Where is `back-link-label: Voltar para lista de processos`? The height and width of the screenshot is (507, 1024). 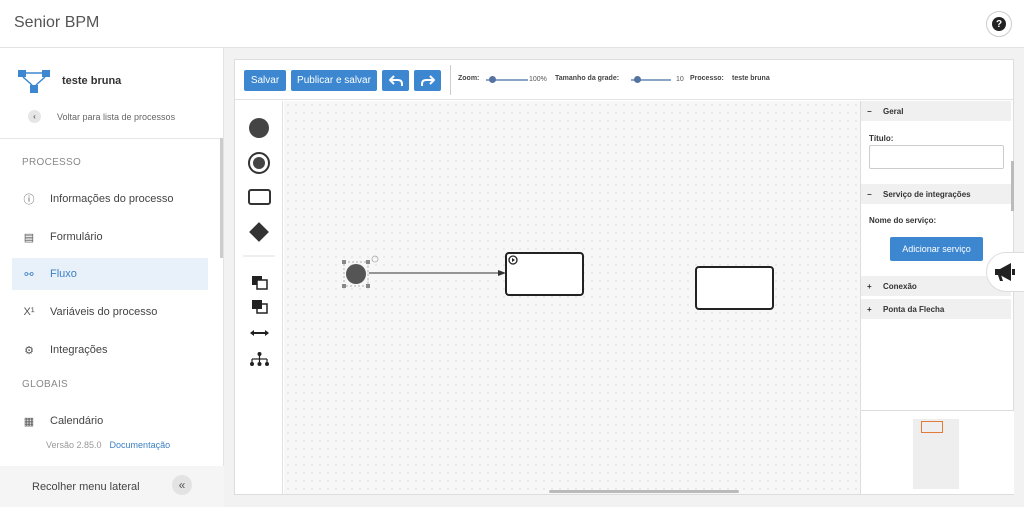
back-link-label: Voltar para lista de processos is located at coordinates (116, 116).